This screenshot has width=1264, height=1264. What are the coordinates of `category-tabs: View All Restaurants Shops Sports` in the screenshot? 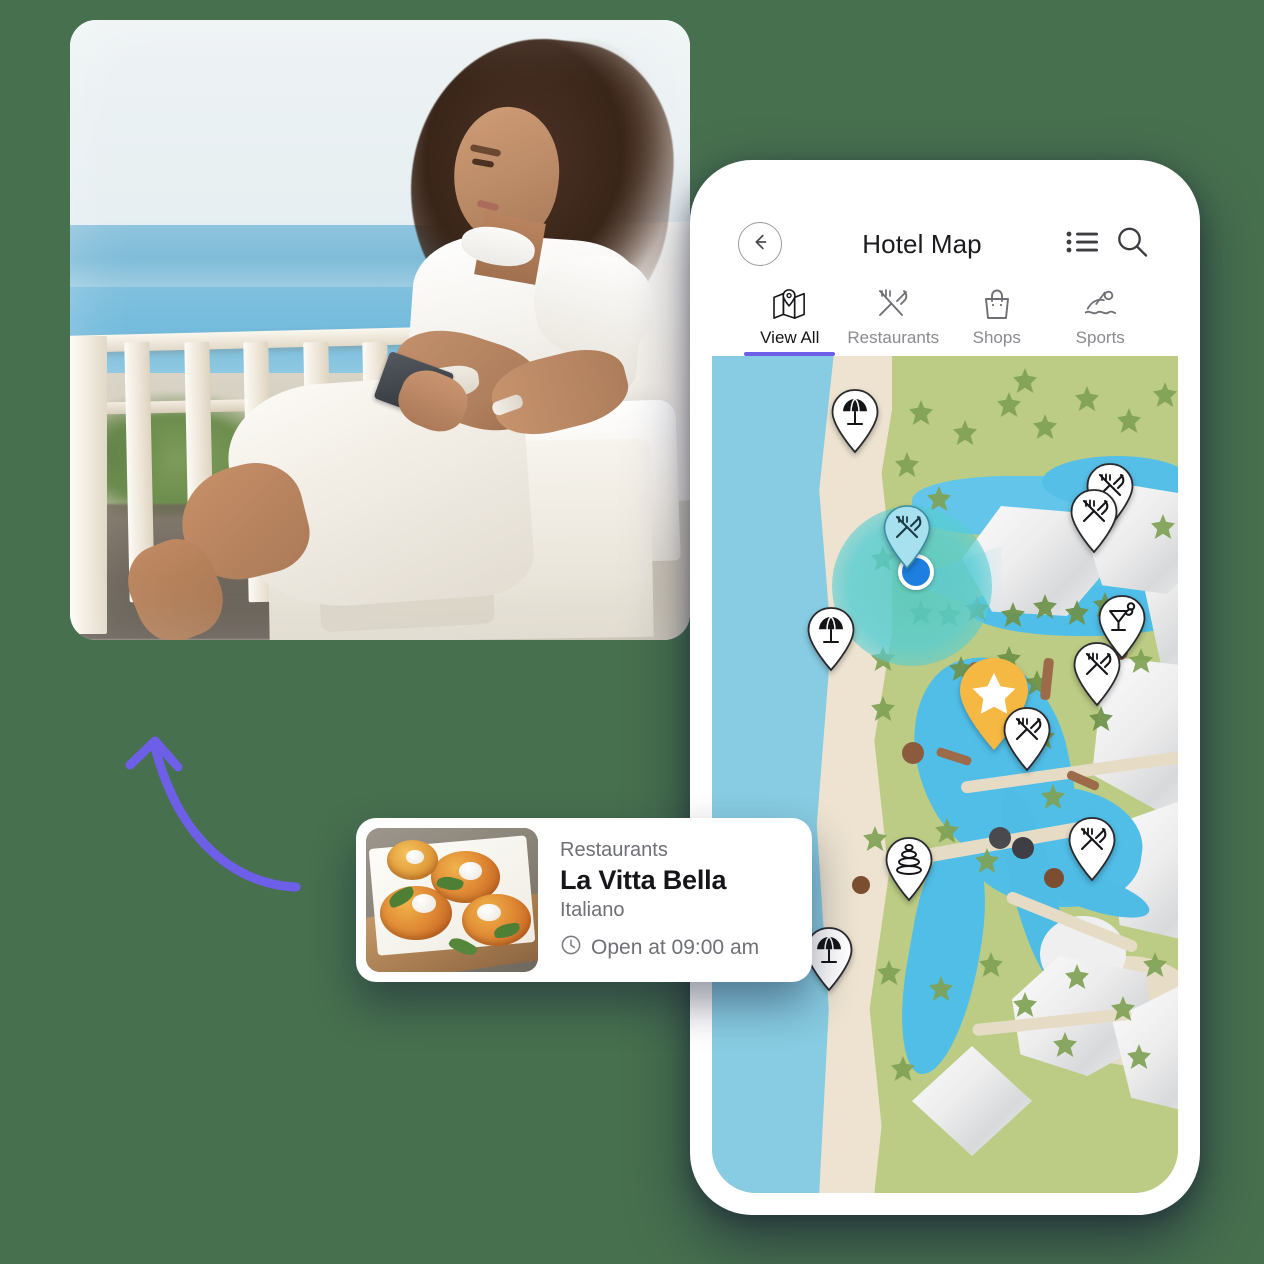 It's located at (945, 321).